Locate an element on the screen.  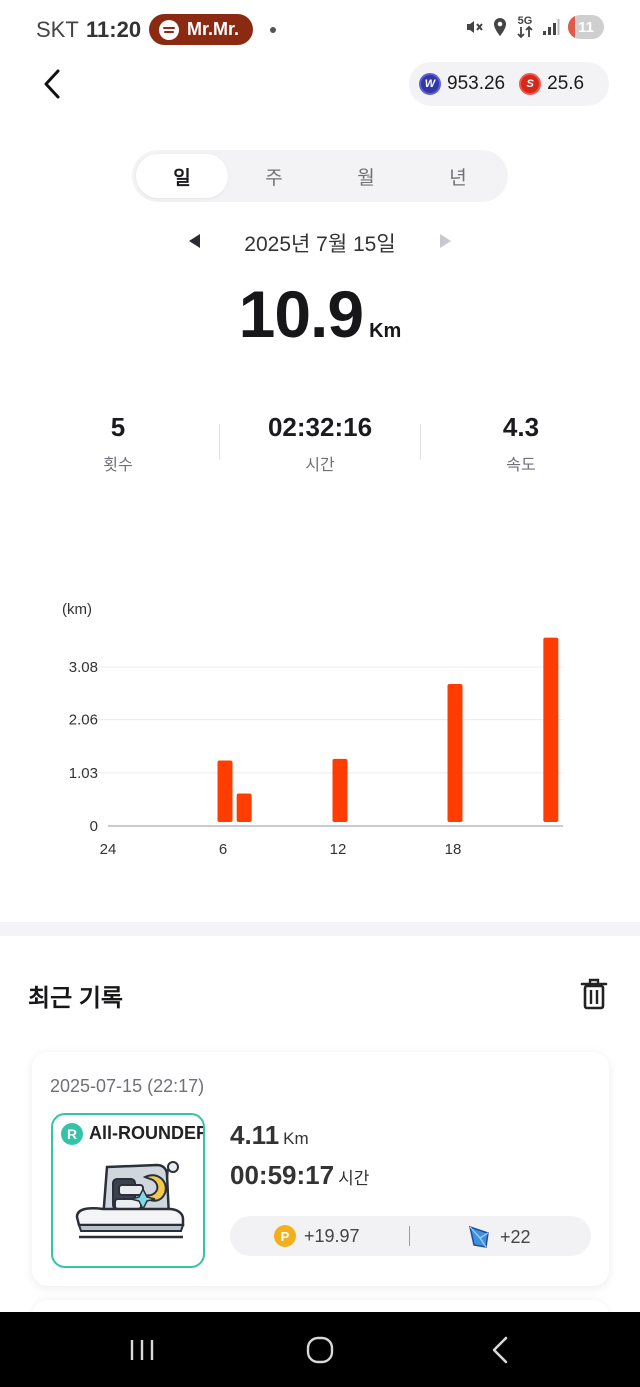
stat-speed-label: 속도 is located at coordinates (521, 465).